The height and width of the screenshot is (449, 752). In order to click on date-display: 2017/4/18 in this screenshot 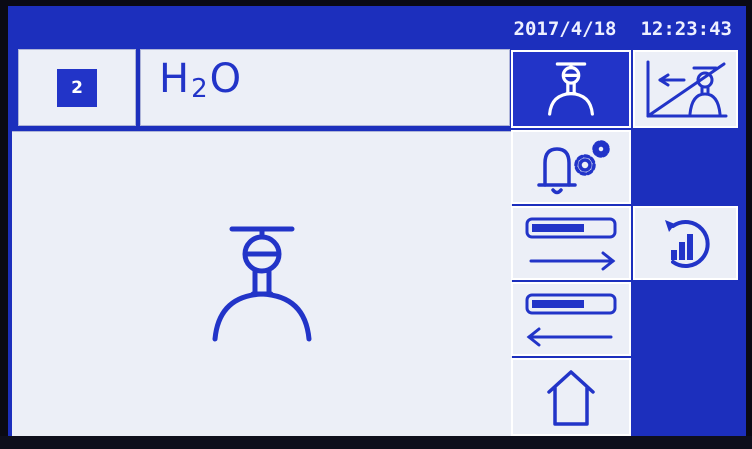, I will do `click(565, 29)`.